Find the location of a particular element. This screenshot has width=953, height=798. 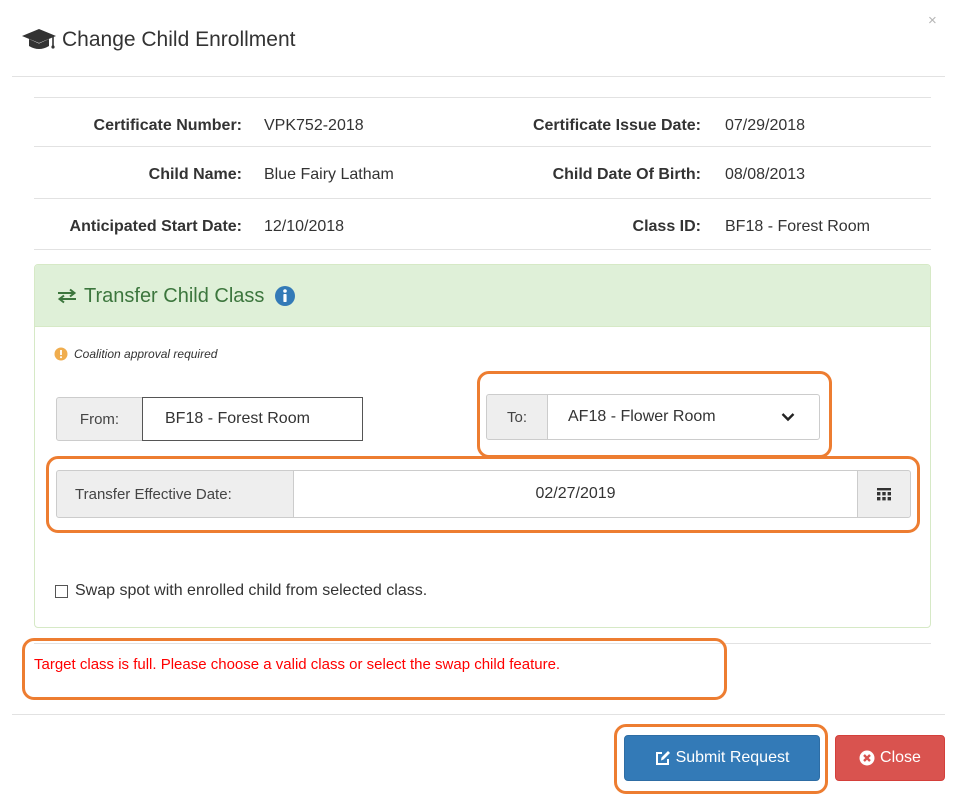

close-button: Close is located at coordinates (890, 758).